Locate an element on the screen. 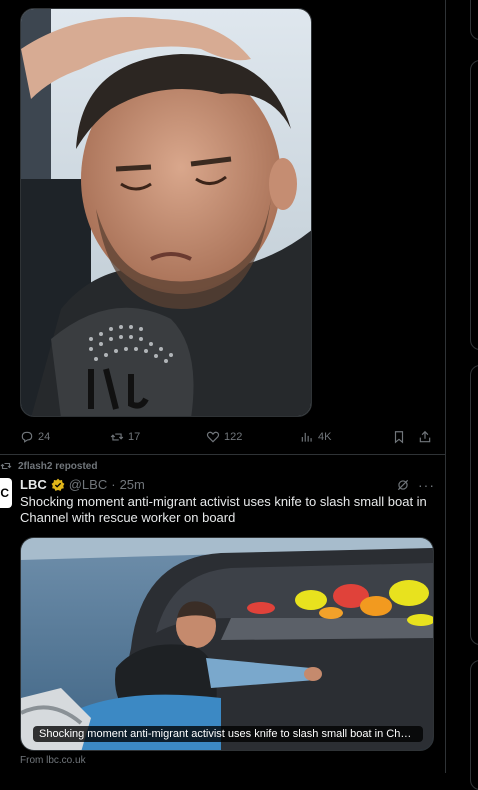 The image size is (478, 790). tweet-header: LBC @LBC · 25m is located at coordinates (82, 484).